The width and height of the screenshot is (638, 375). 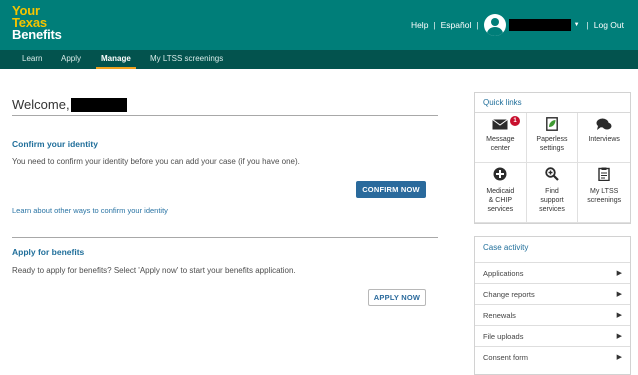 I want to click on quick-link-label: center, so click(x=500, y=148).